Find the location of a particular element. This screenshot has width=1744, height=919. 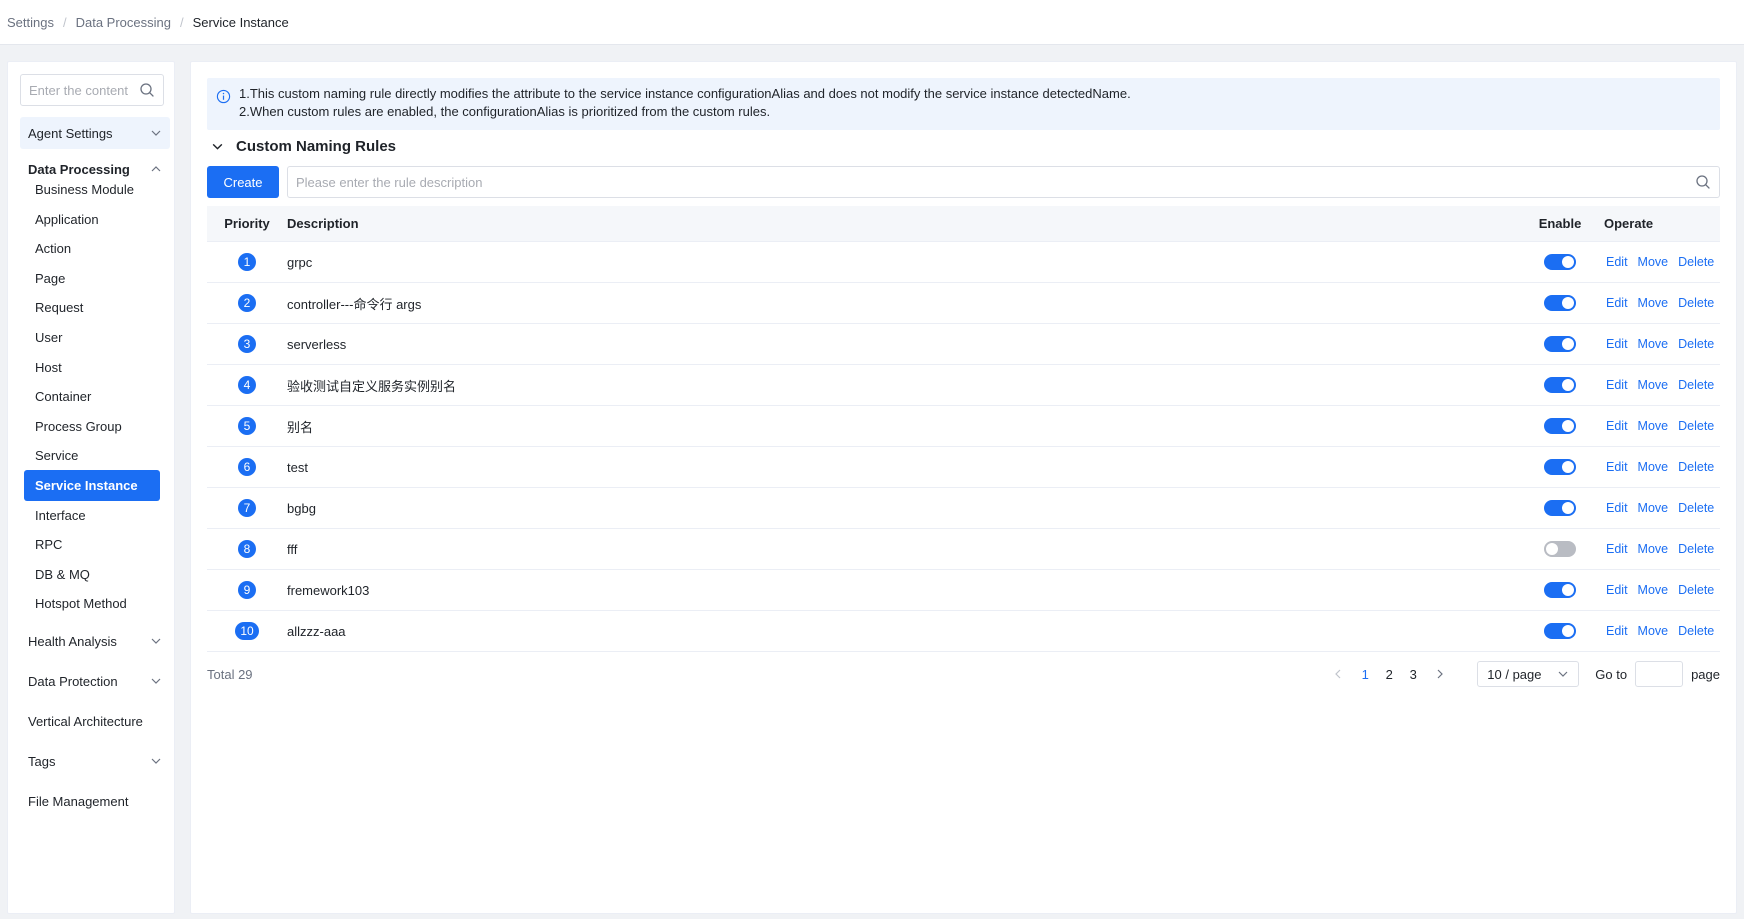

sidebar-item-action: Action is located at coordinates (92, 248).